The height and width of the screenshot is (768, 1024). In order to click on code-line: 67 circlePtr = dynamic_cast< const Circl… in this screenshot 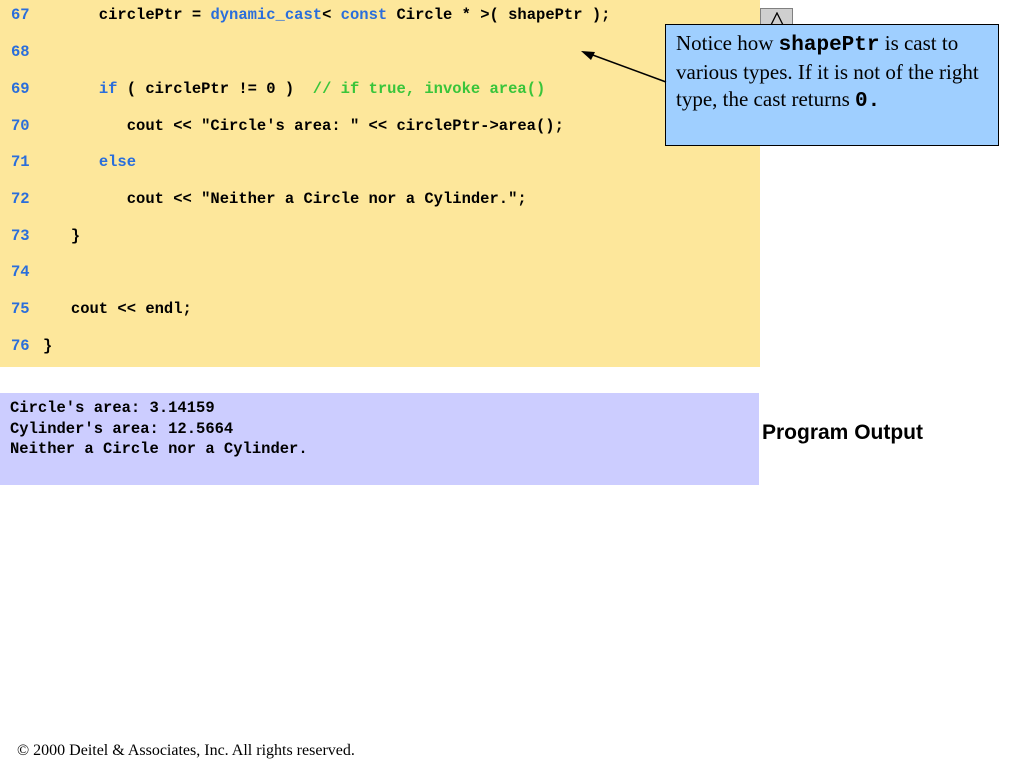, I will do `click(380, 15)`.